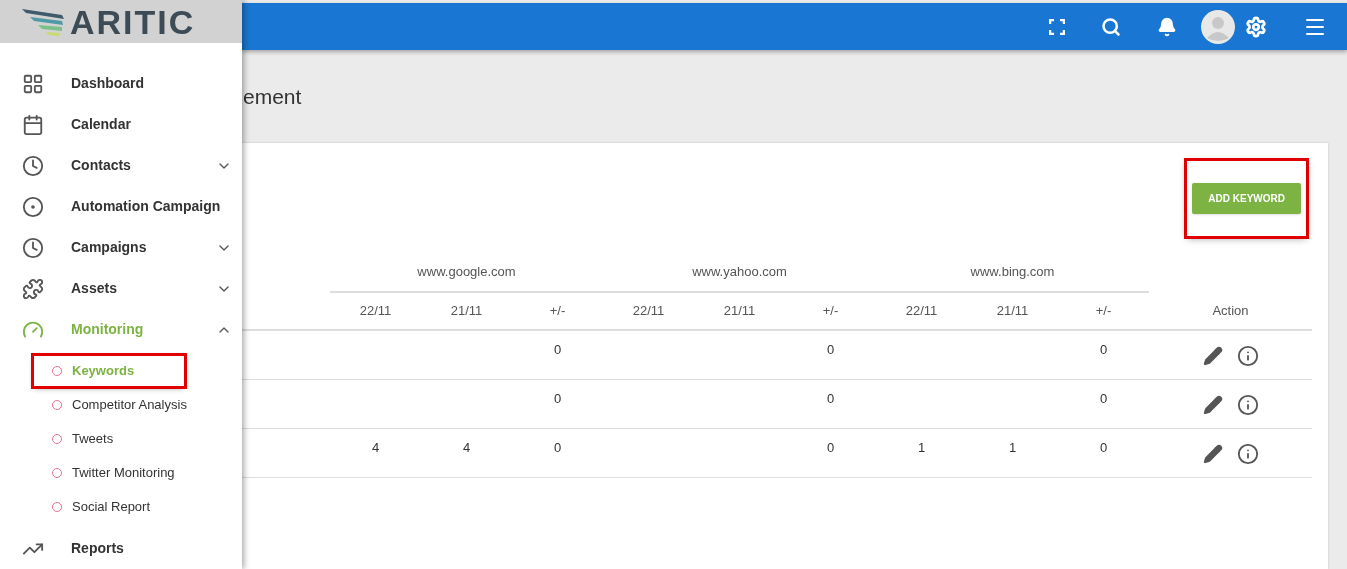  I want to click on sidebar-item: Assets, so click(121, 288).